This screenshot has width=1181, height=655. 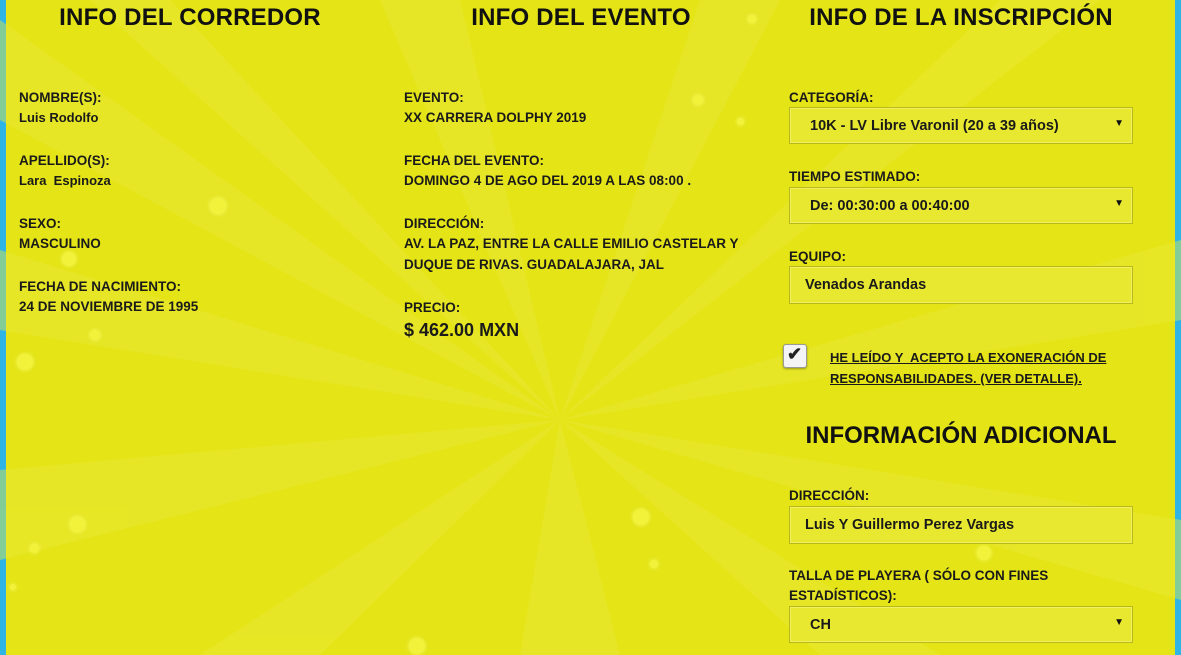 What do you see at coordinates (843, 595) in the screenshot?
I see `shirt-size-label-line2: ESTADÍSTICOS):` at bounding box center [843, 595].